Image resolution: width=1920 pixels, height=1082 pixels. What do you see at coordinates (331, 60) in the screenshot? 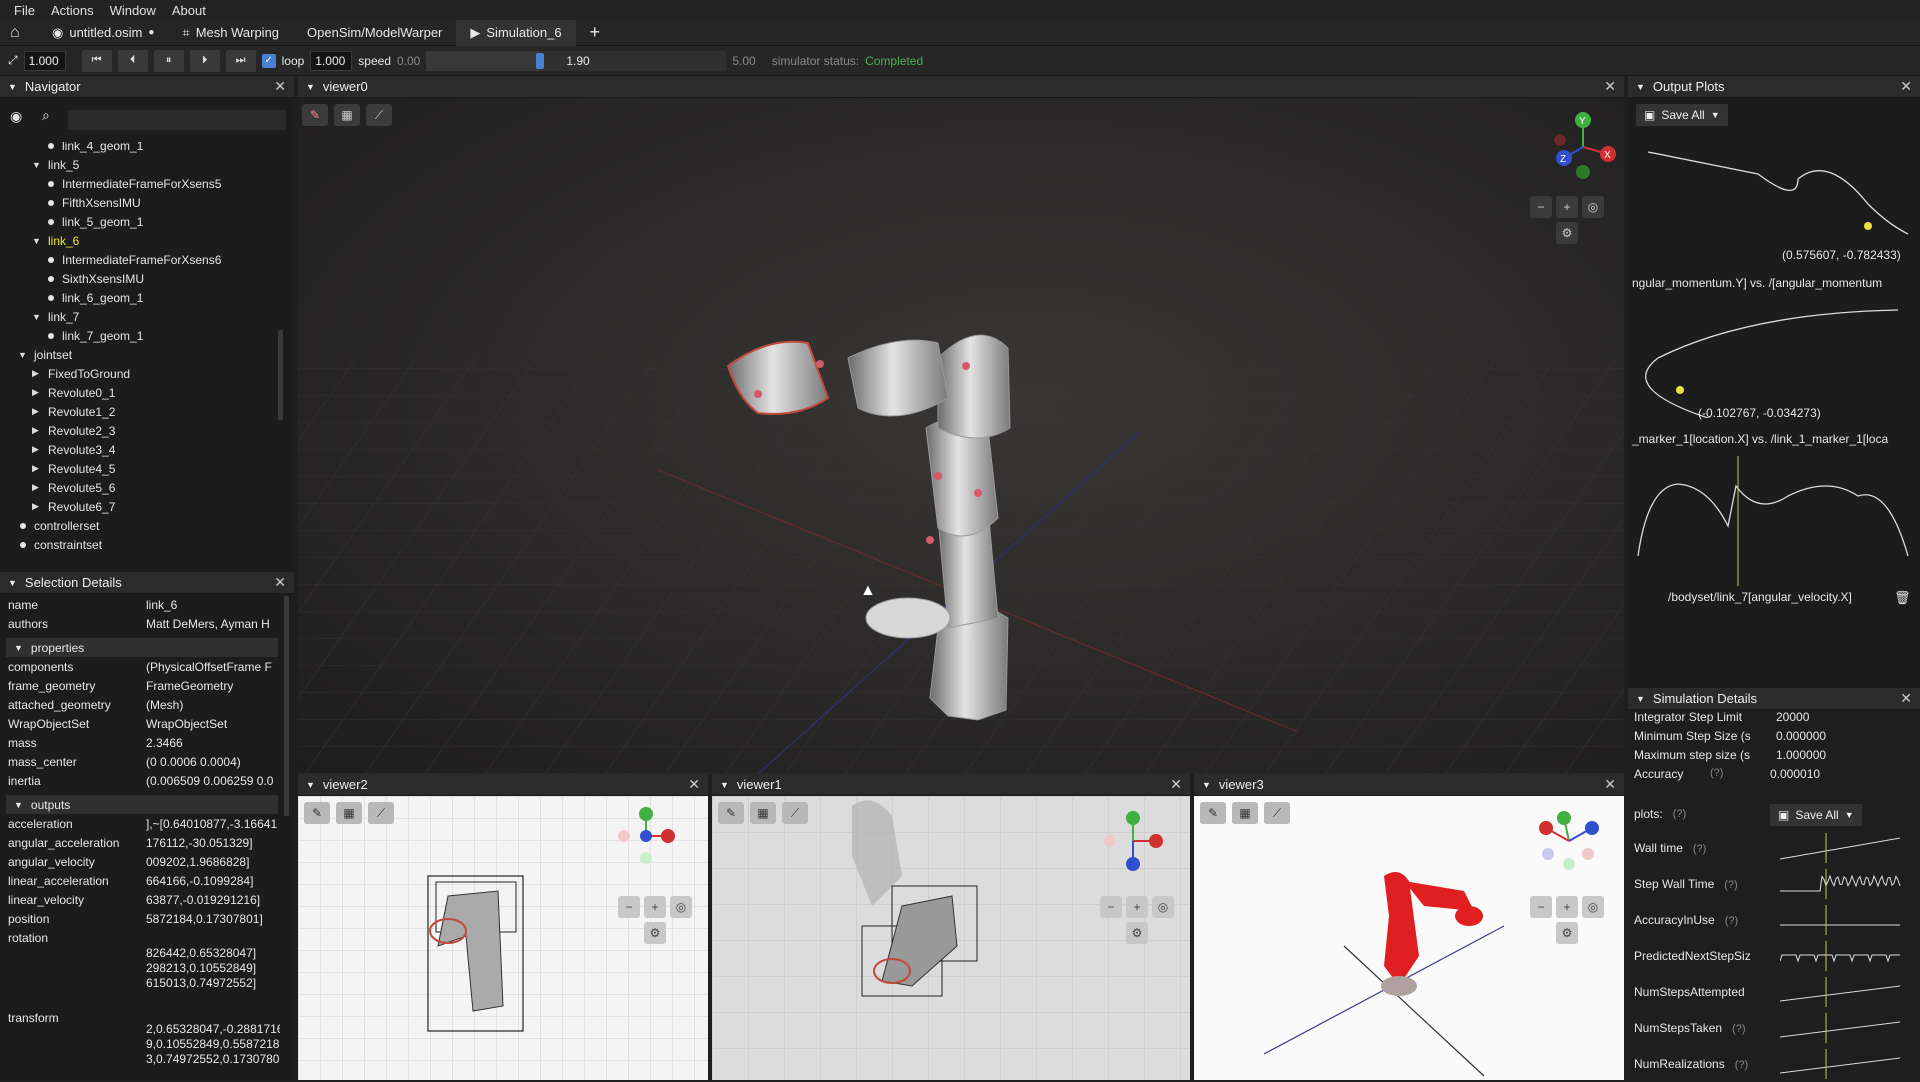
I see `loop-input: 1.000` at bounding box center [331, 60].